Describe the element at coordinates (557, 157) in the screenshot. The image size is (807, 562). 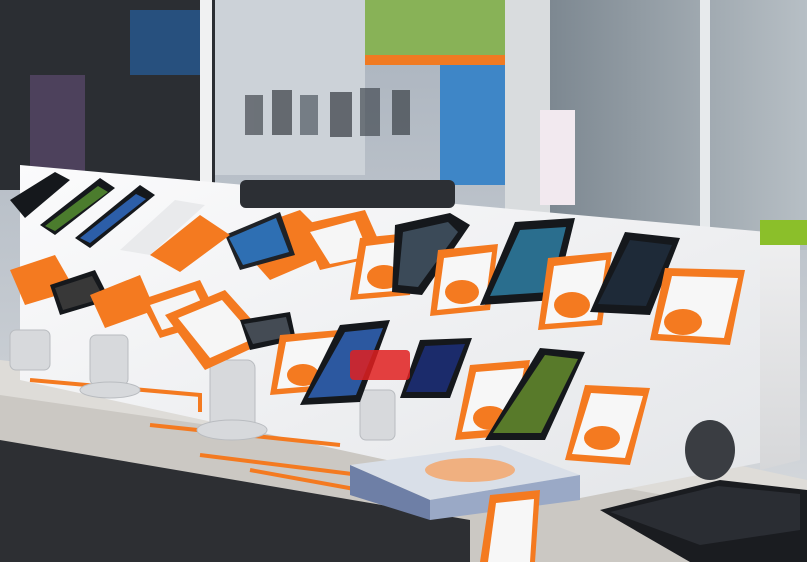
I see `poster-small` at that location.